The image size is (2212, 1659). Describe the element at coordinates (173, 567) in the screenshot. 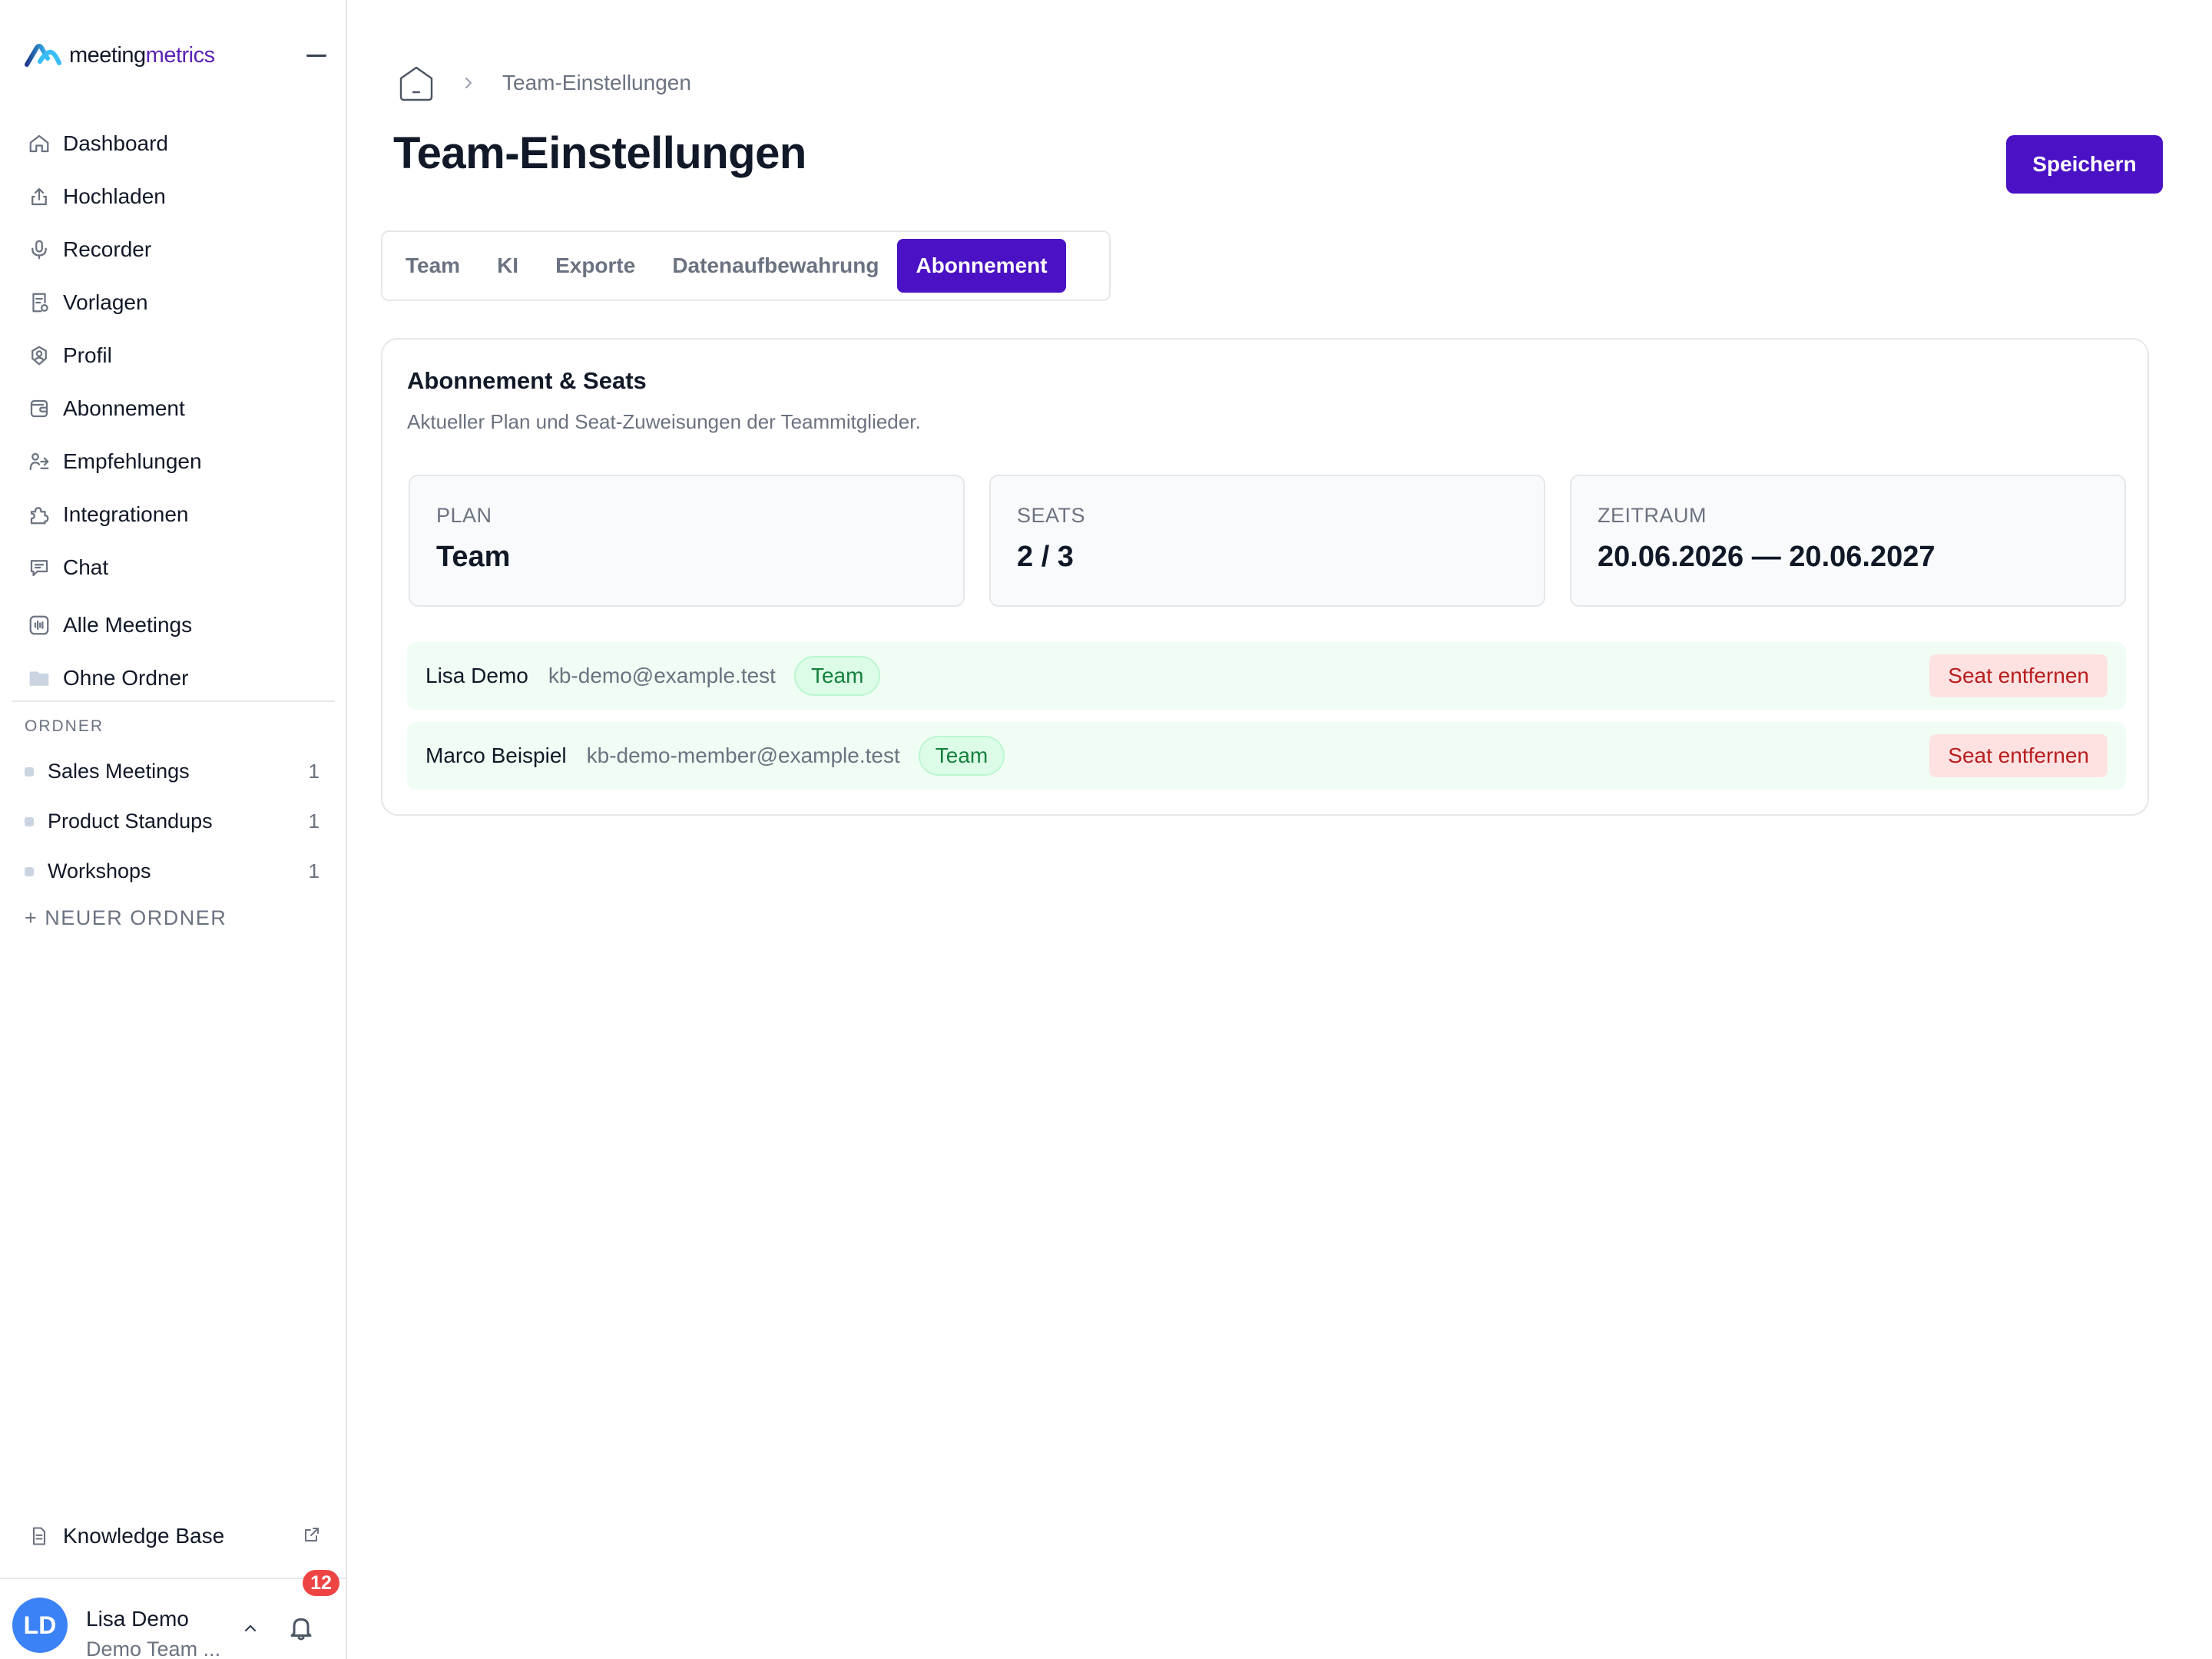

I see `sidebar-item-chat: Chat` at that location.